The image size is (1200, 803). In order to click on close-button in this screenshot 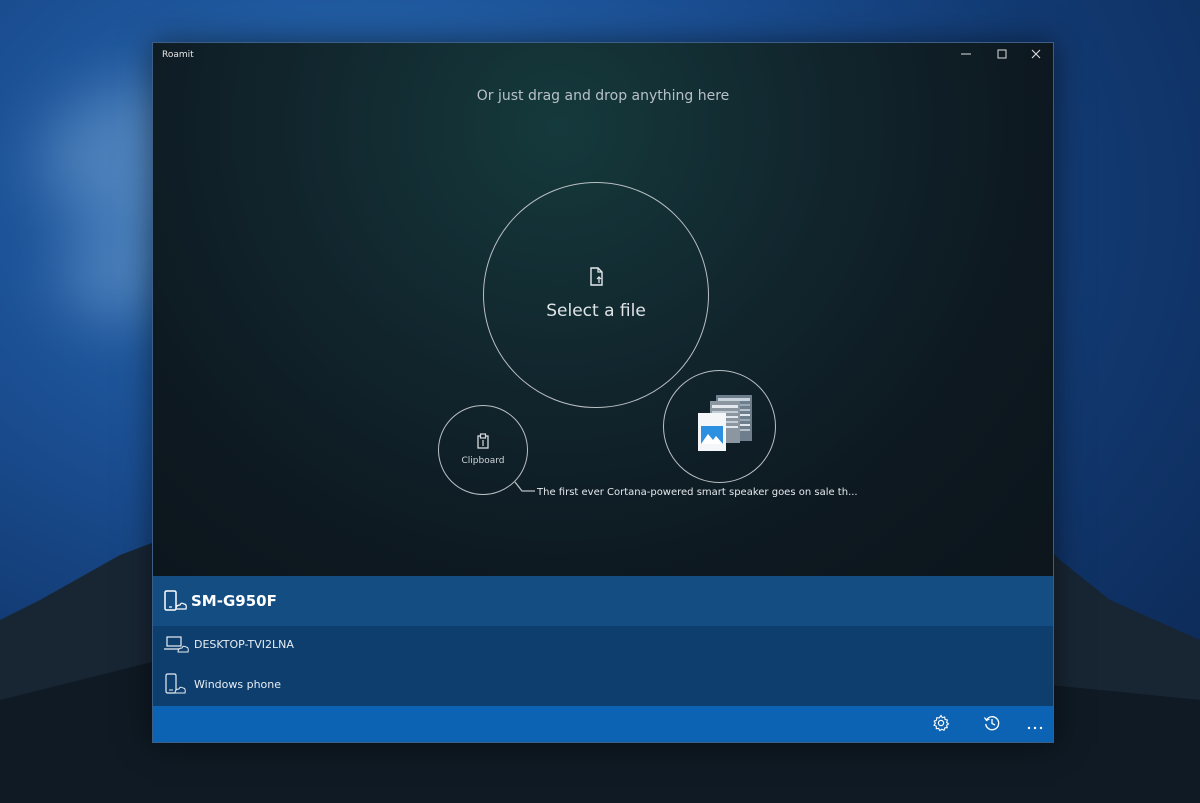, I will do `click(1036, 55)`.